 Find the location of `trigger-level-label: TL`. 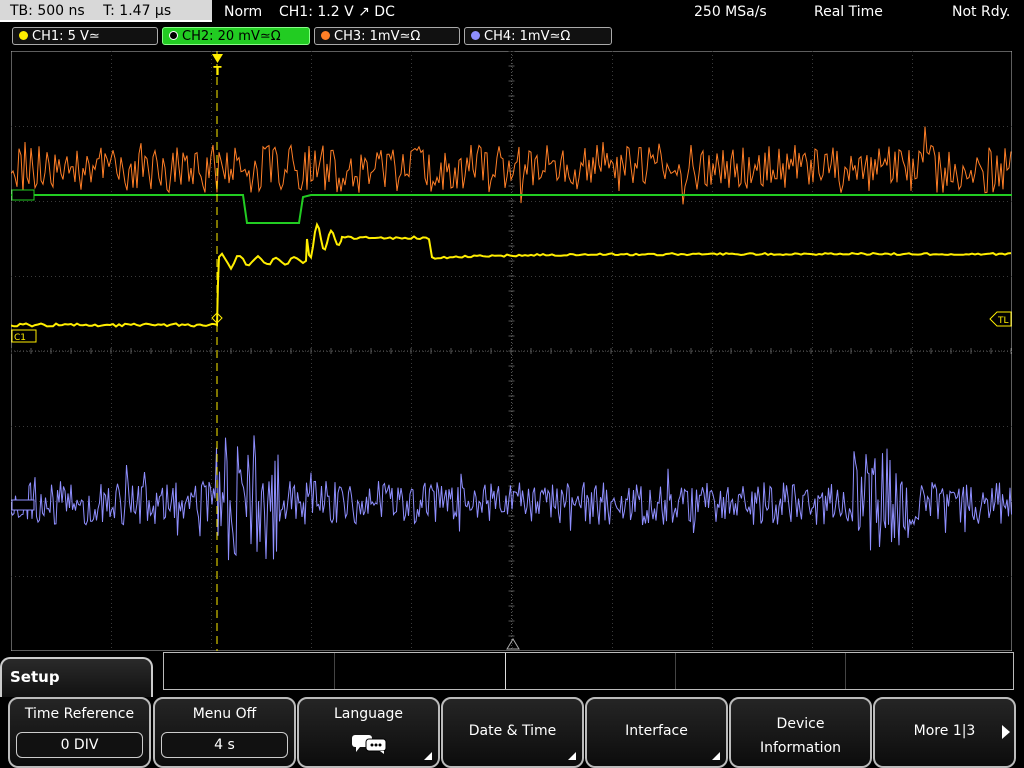

trigger-level-label: TL is located at coordinates (1003, 321).